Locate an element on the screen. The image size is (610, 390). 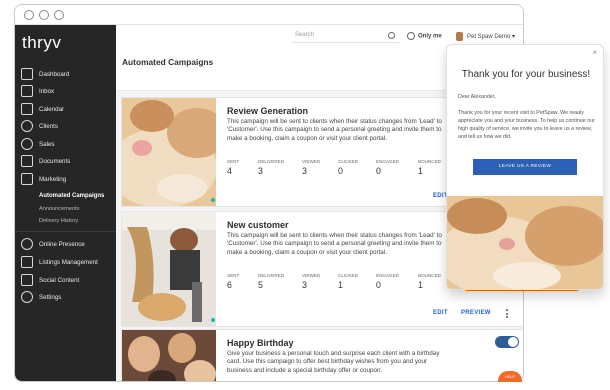
sidebar-item-label: Dashboard is located at coordinates (54, 74).